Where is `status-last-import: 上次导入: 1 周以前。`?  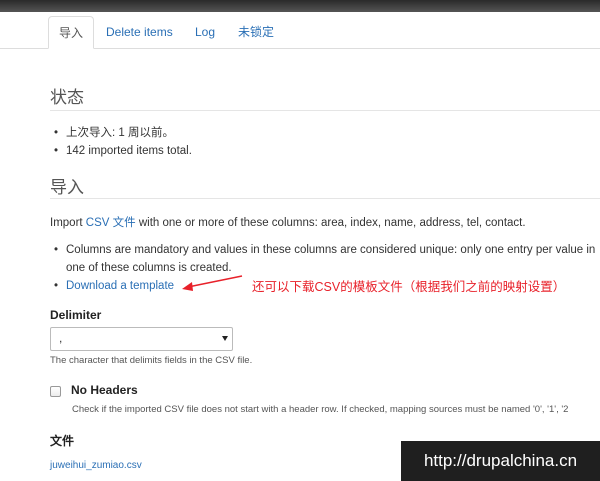
status-last-import: 上次导入: 1 周以前。 is located at coordinates (122, 133).